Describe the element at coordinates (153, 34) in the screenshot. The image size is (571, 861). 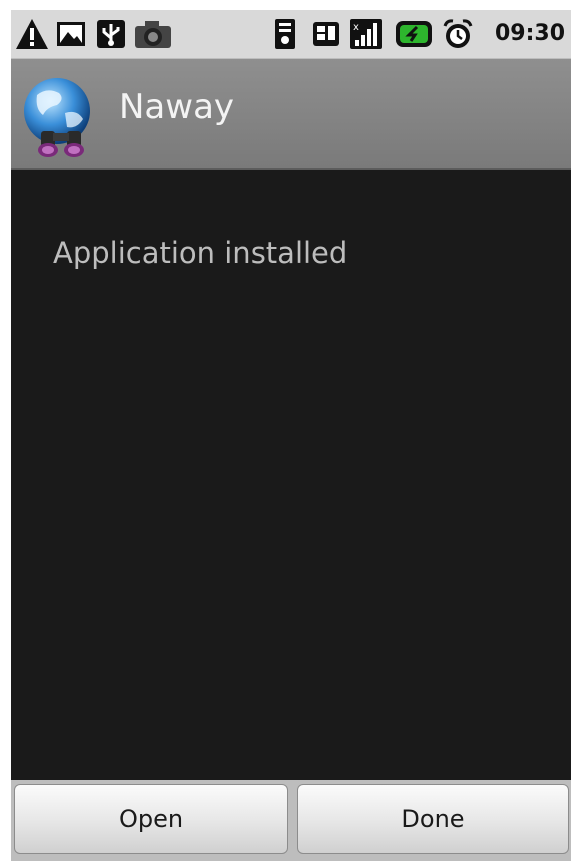
I see `camera-icon` at that location.